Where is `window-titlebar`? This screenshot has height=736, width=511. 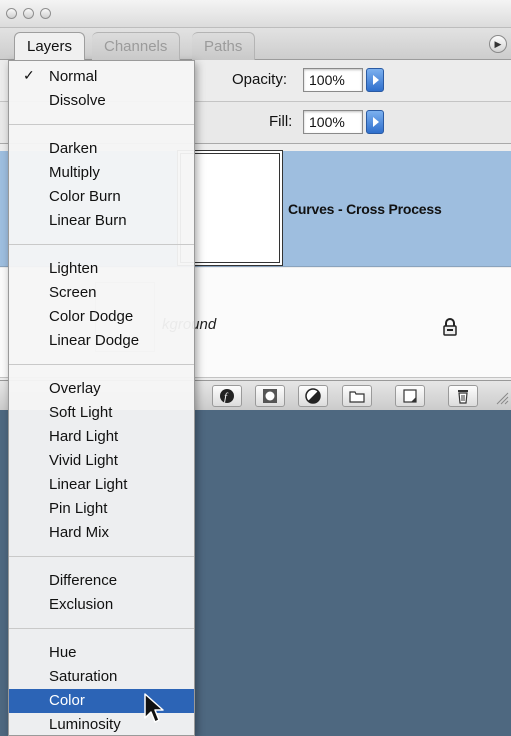 window-titlebar is located at coordinates (255, 14).